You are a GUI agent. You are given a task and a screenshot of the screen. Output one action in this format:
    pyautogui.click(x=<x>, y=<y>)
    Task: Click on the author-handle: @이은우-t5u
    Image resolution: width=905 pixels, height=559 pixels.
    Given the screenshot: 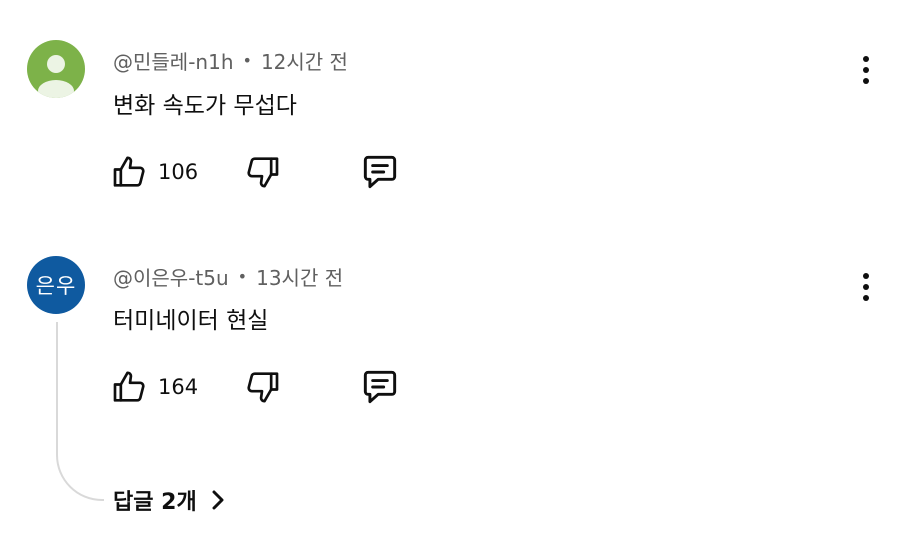 What is the action you would take?
    pyautogui.click(x=171, y=276)
    